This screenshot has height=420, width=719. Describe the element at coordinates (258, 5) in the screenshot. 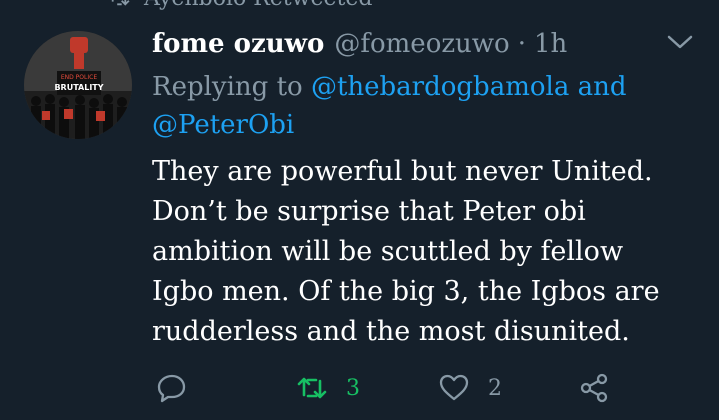

I see `retweet-context-text: Ayenbolo Retweeted` at that location.